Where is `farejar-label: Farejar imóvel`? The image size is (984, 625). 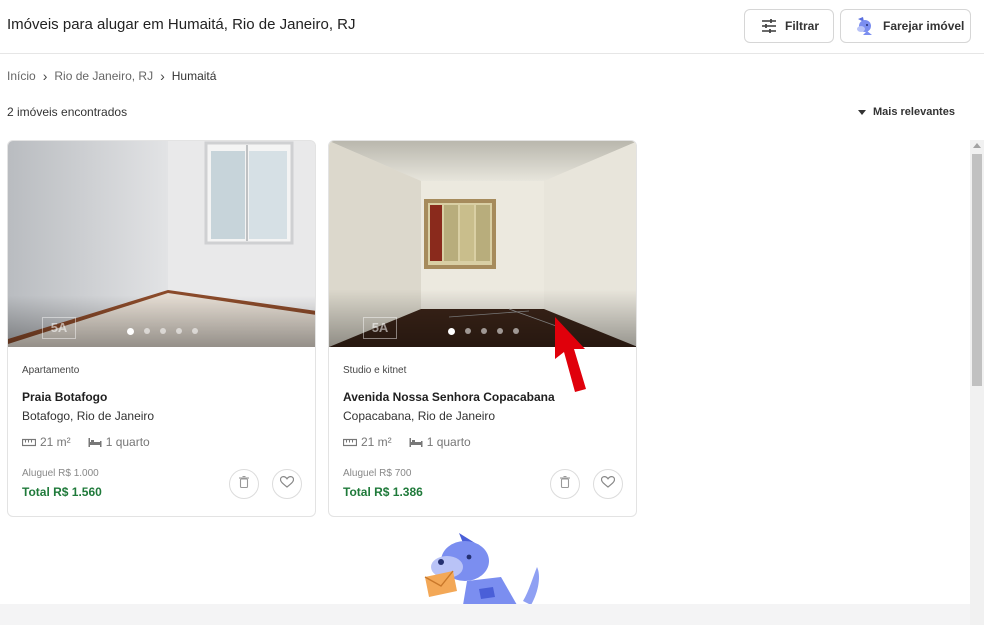 farejar-label: Farejar imóvel is located at coordinates (924, 26).